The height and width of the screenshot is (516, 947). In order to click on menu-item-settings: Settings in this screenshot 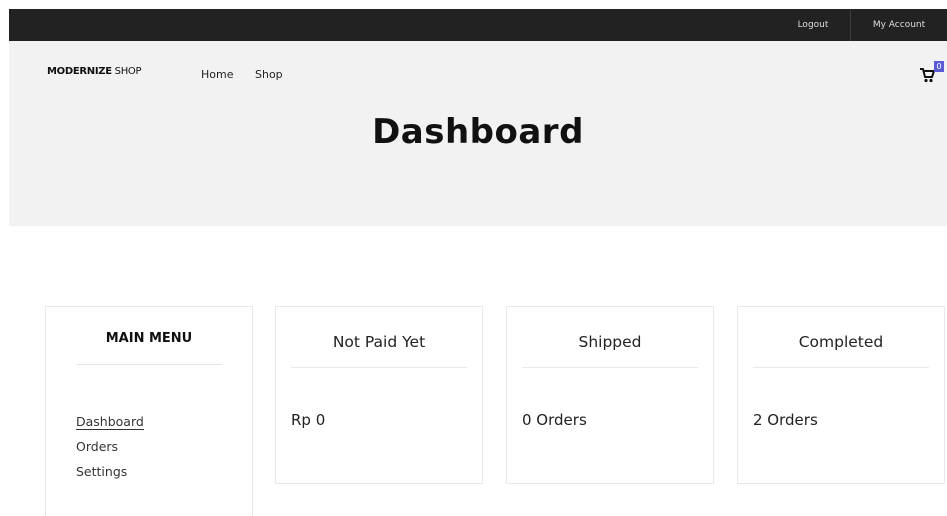, I will do `click(110, 471)`.